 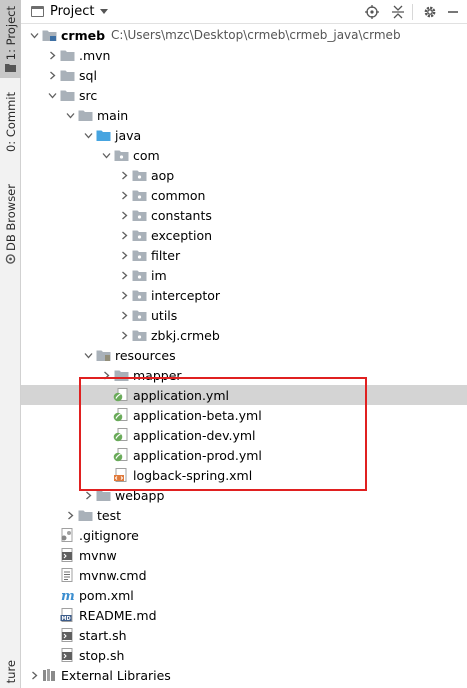 I want to click on tree-row: resources, so click(x=244, y=355).